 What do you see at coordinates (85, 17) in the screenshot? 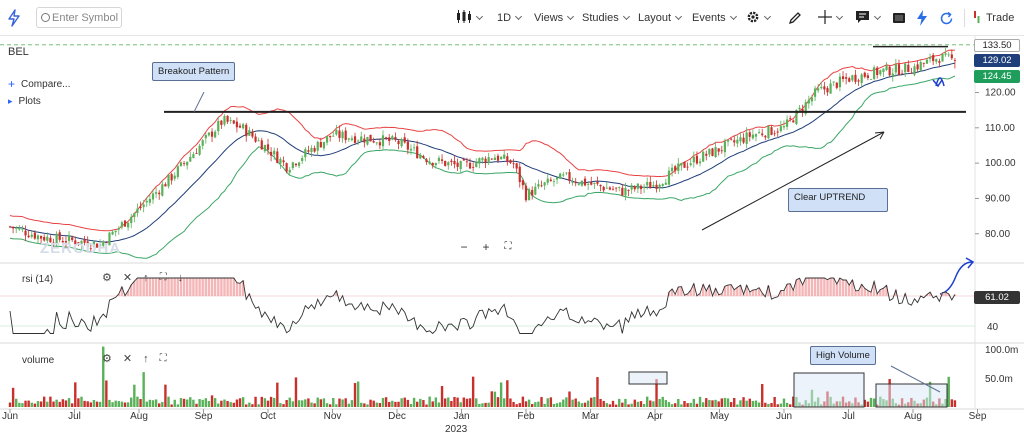
I see `search-input` at bounding box center [85, 17].